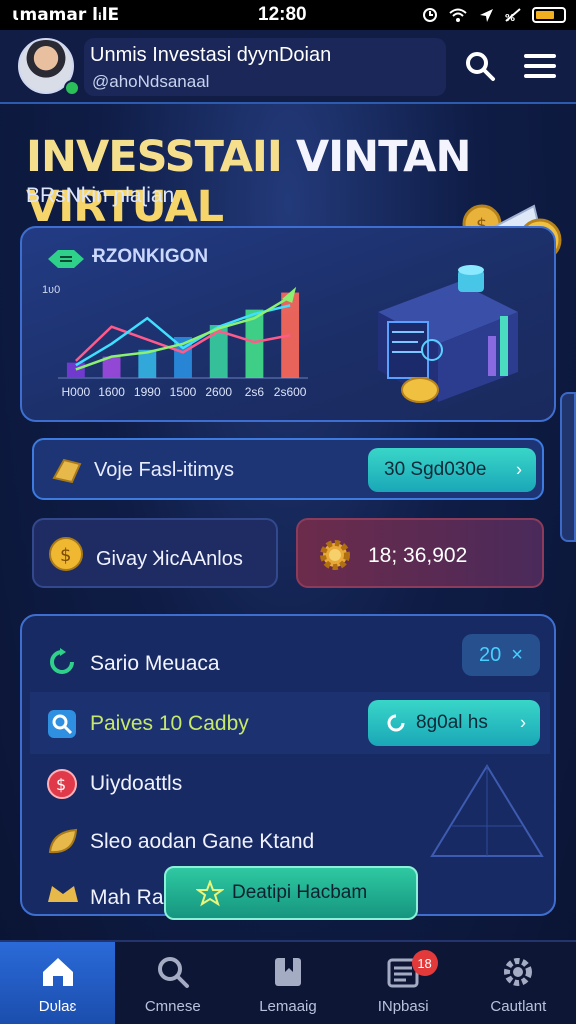 The image size is (576, 1024). I want to click on primary-cta-button: Deatipi Hacbam, so click(291, 893).